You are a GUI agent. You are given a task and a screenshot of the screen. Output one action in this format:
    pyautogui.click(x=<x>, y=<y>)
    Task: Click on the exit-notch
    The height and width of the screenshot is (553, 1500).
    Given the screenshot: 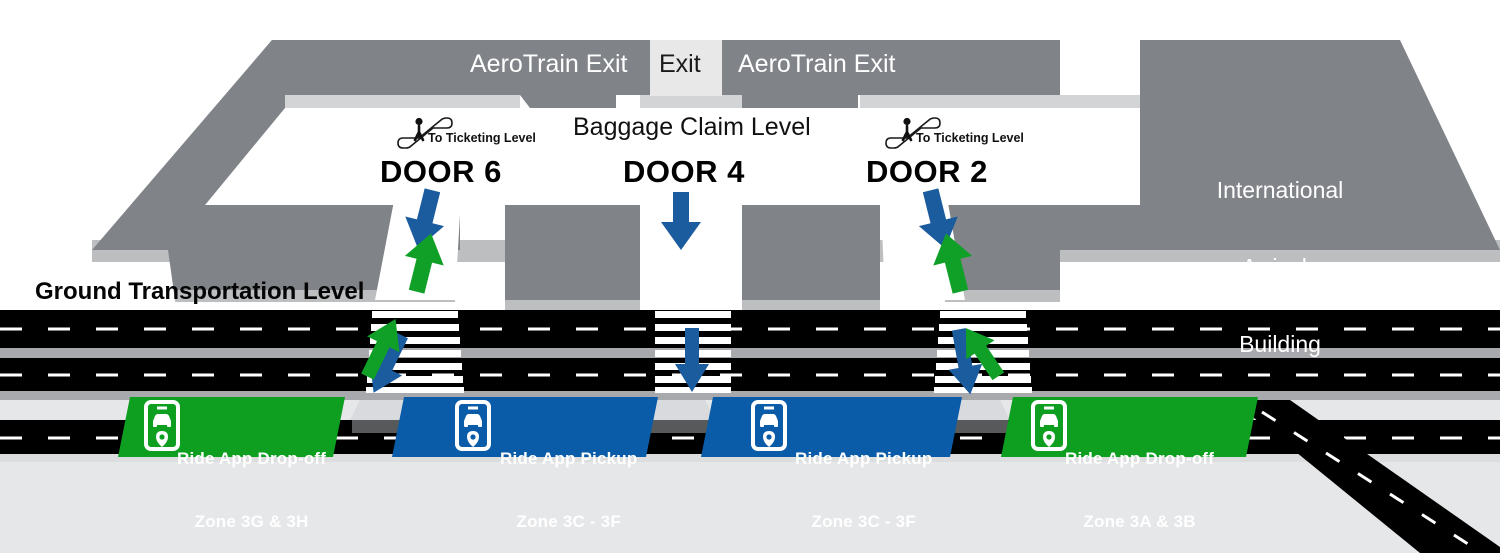 What is the action you would take?
    pyautogui.click(x=686, y=68)
    